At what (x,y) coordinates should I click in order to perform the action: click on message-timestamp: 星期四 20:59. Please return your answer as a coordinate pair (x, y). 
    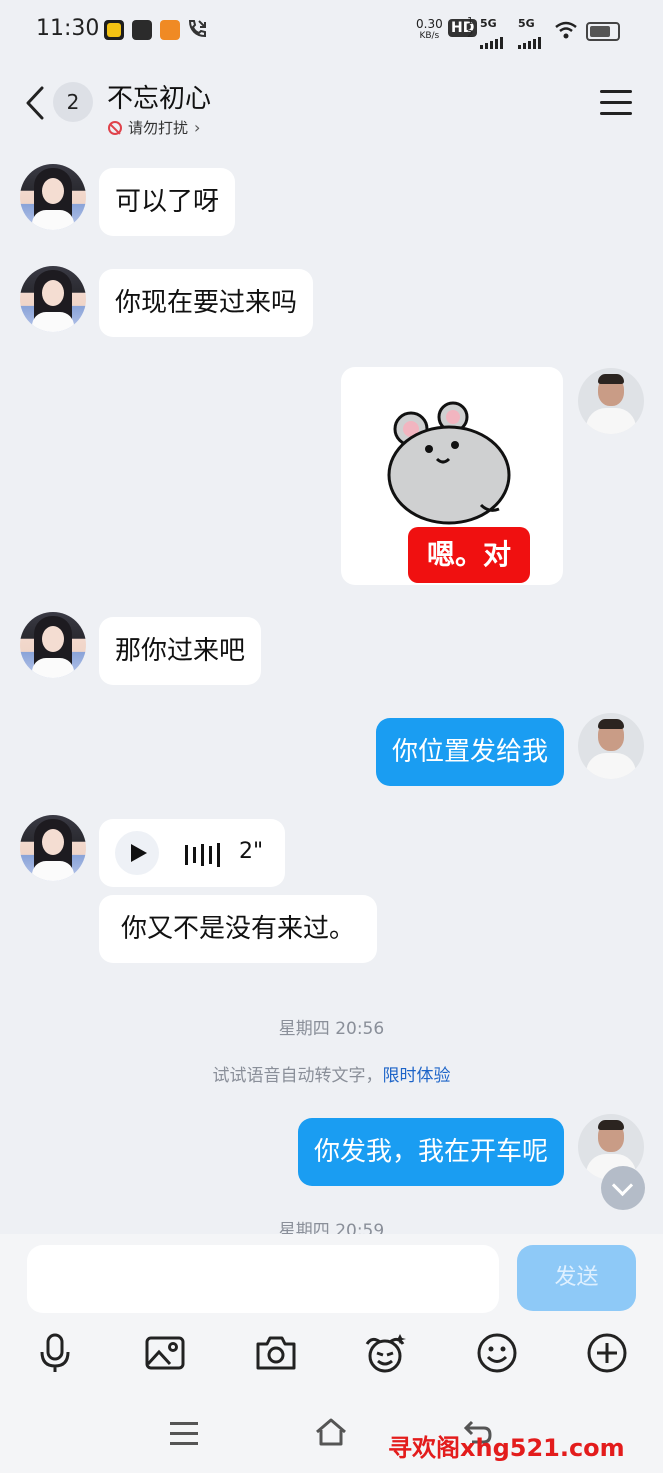
    Looking at the image, I should click on (331, 1227).